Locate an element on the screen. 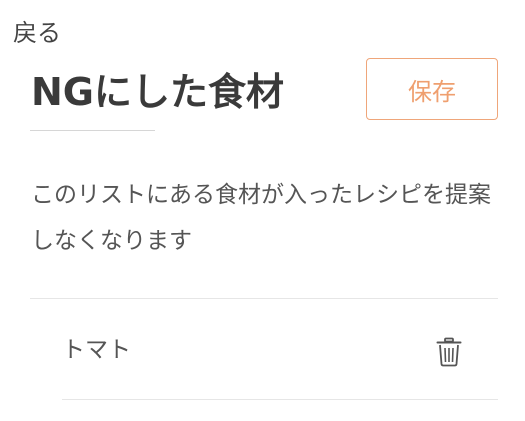 This screenshot has height=421, width=525. back-link: 戻る is located at coordinates (37, 33).